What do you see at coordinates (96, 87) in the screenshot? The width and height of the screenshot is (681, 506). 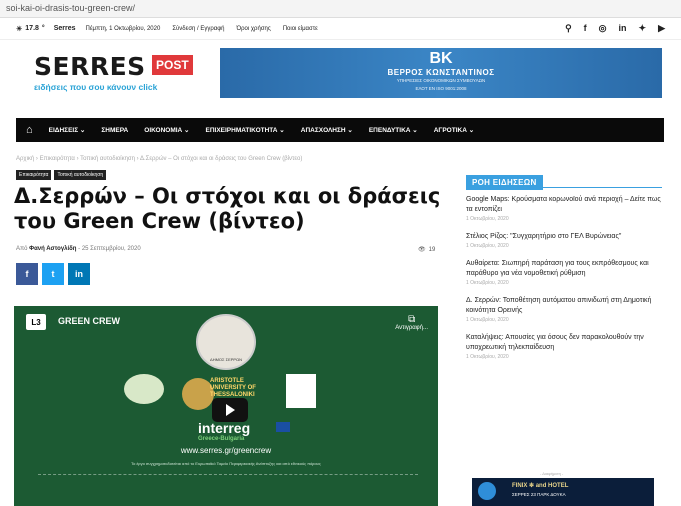 I see `logo-tagline: ειδήσεις που σου κάνουν click` at bounding box center [96, 87].